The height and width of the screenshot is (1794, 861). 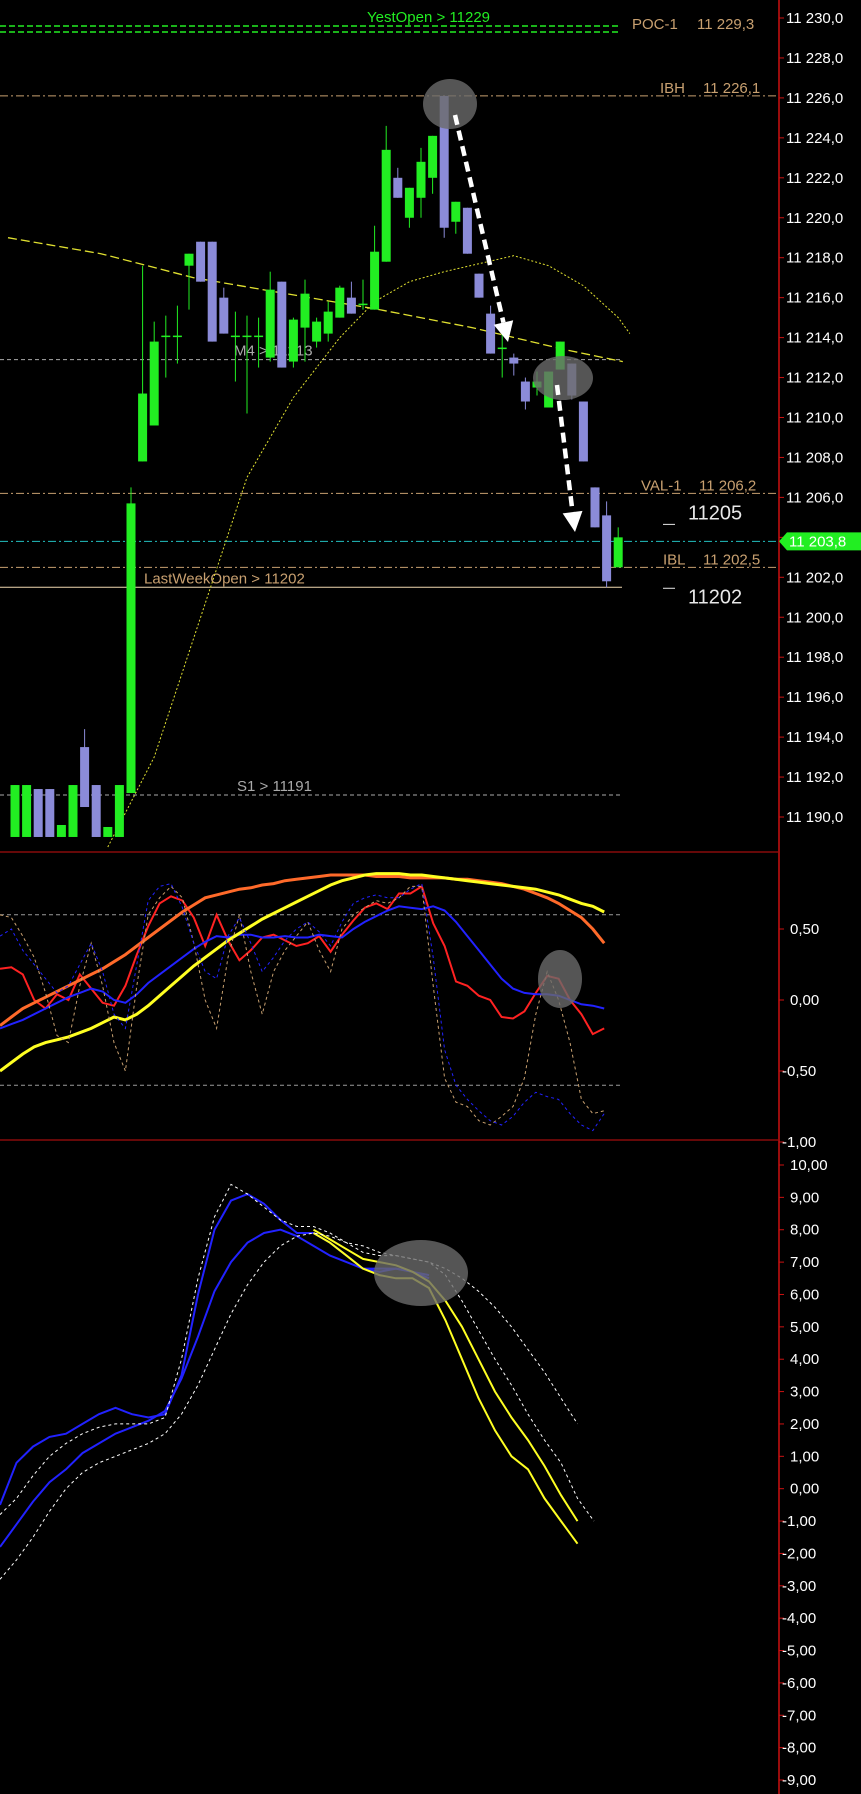 I want to click on axis-tick-label: -8,00, so click(x=799, y=1748).